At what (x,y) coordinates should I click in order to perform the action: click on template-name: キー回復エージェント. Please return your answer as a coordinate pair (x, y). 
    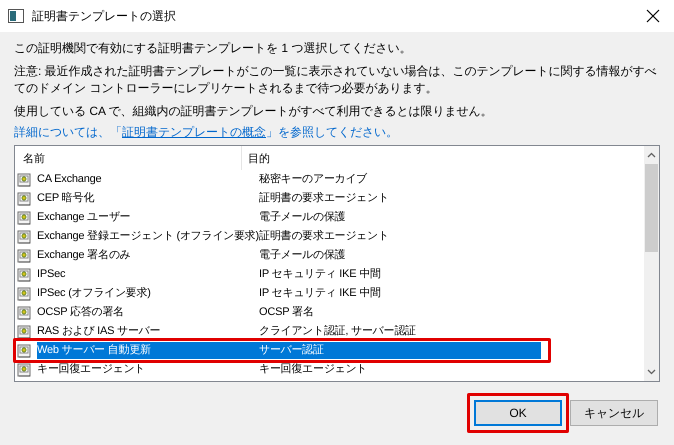
    Looking at the image, I should click on (91, 369).